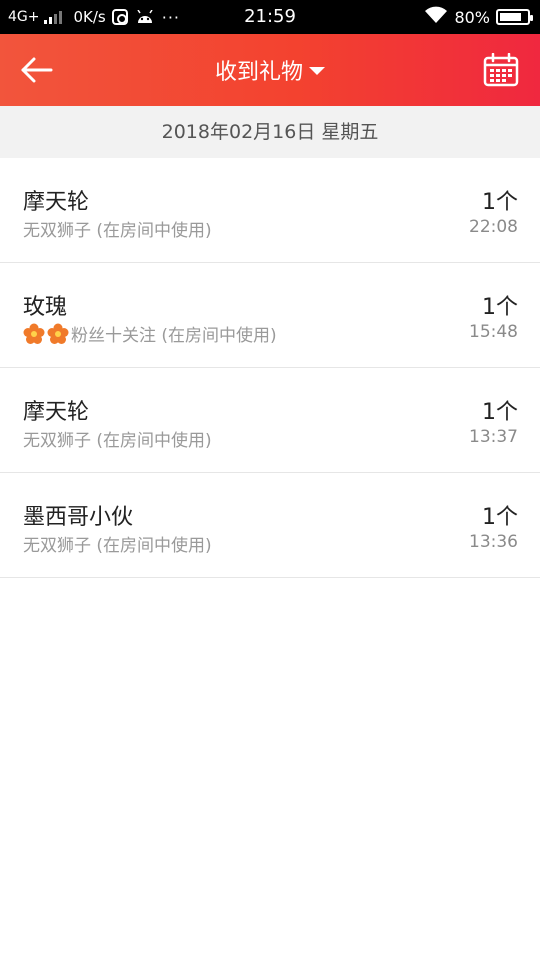 This screenshot has height=960, width=540. I want to click on page-title: 收到礼物, so click(258, 72).